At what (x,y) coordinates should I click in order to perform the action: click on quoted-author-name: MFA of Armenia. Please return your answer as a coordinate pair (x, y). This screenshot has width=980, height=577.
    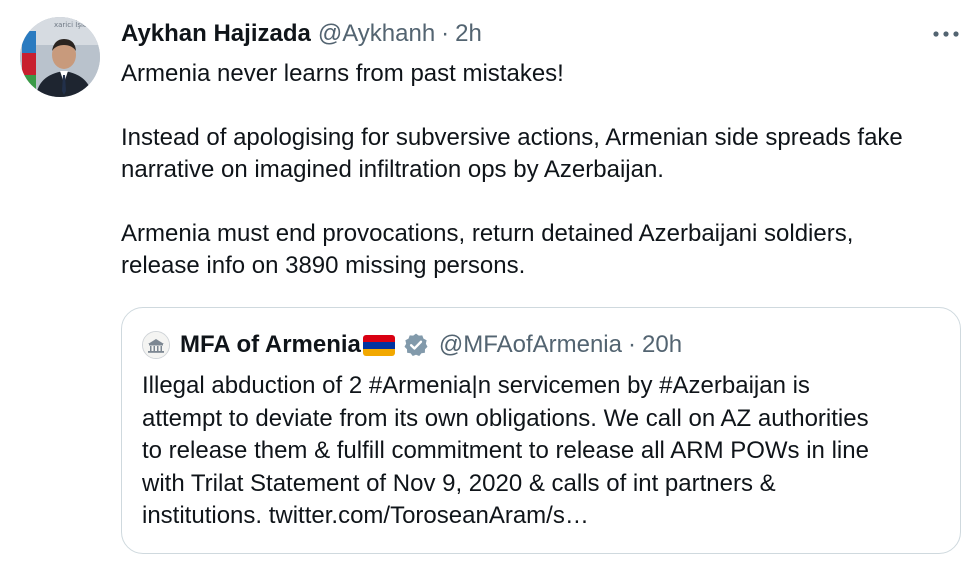
    Looking at the image, I should click on (270, 345).